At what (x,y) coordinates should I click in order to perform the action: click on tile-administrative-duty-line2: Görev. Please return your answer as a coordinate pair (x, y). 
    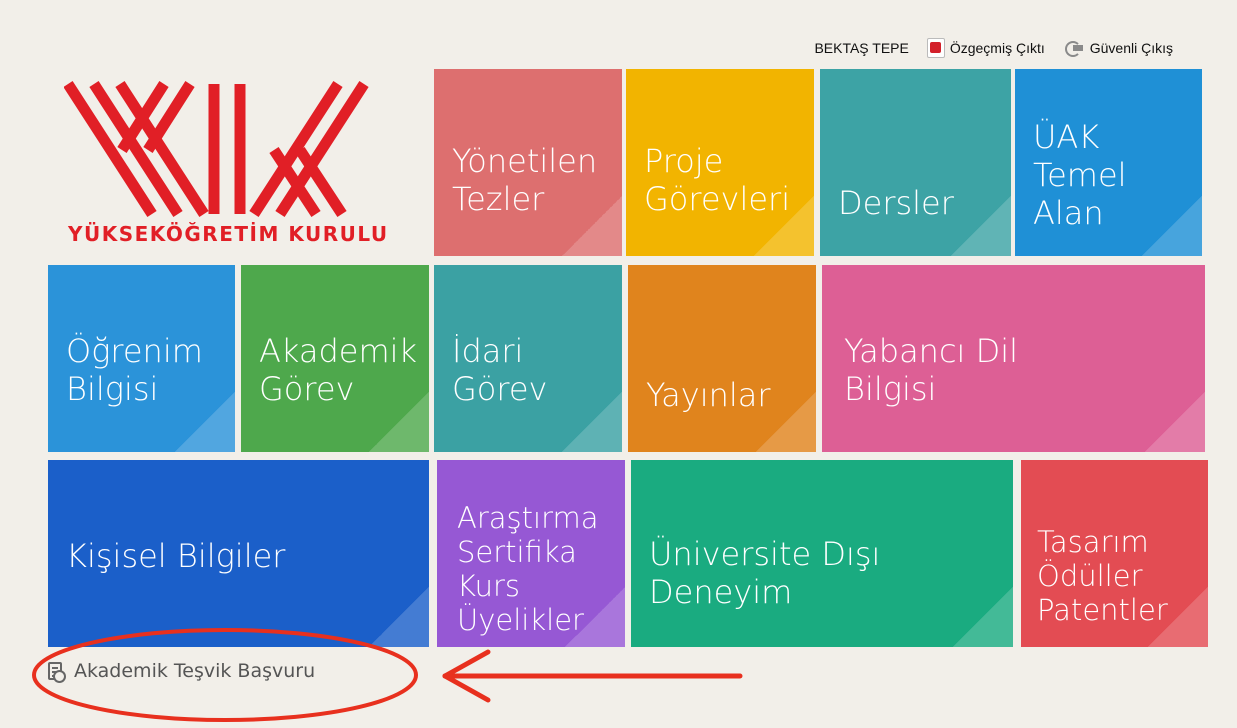
    Looking at the image, I should click on (500, 389).